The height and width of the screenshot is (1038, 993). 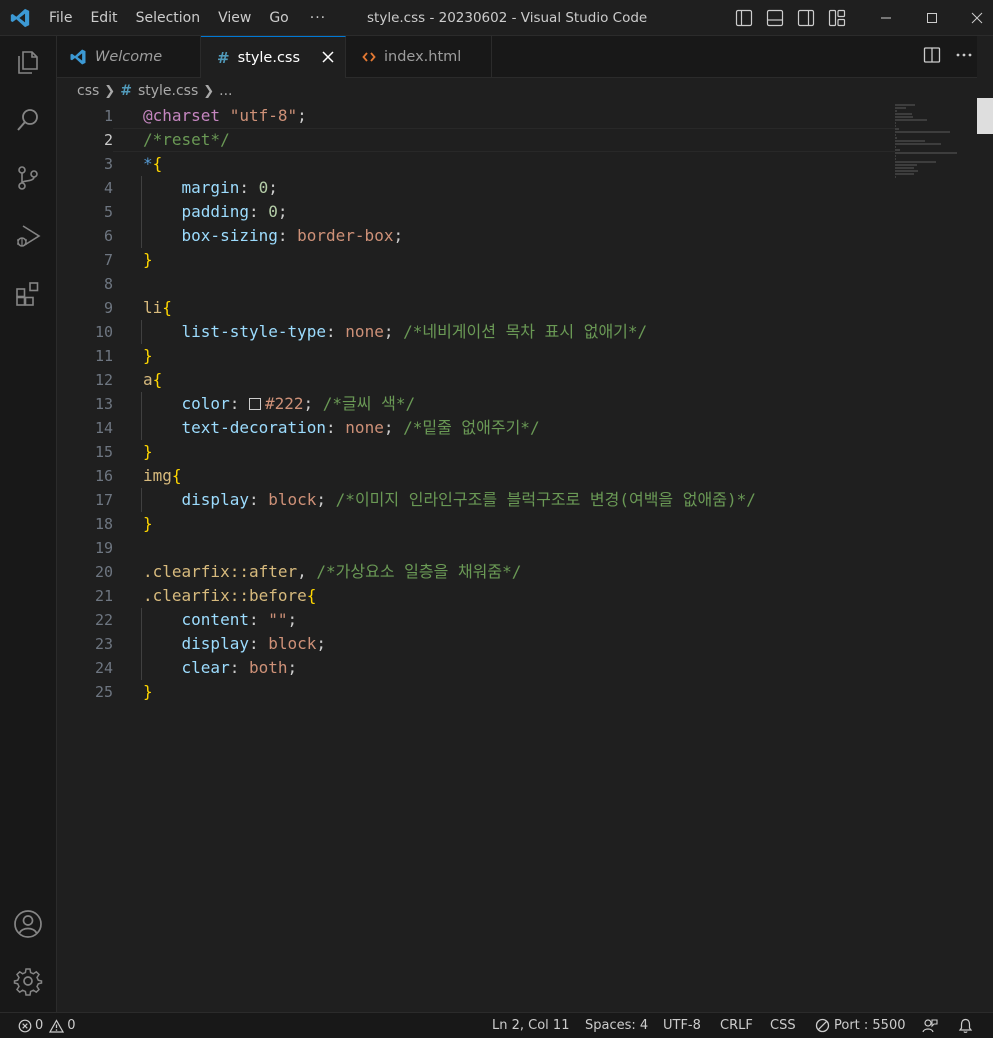 What do you see at coordinates (744, 18) in the screenshot?
I see `toggle-primary-sidebar-icon` at bounding box center [744, 18].